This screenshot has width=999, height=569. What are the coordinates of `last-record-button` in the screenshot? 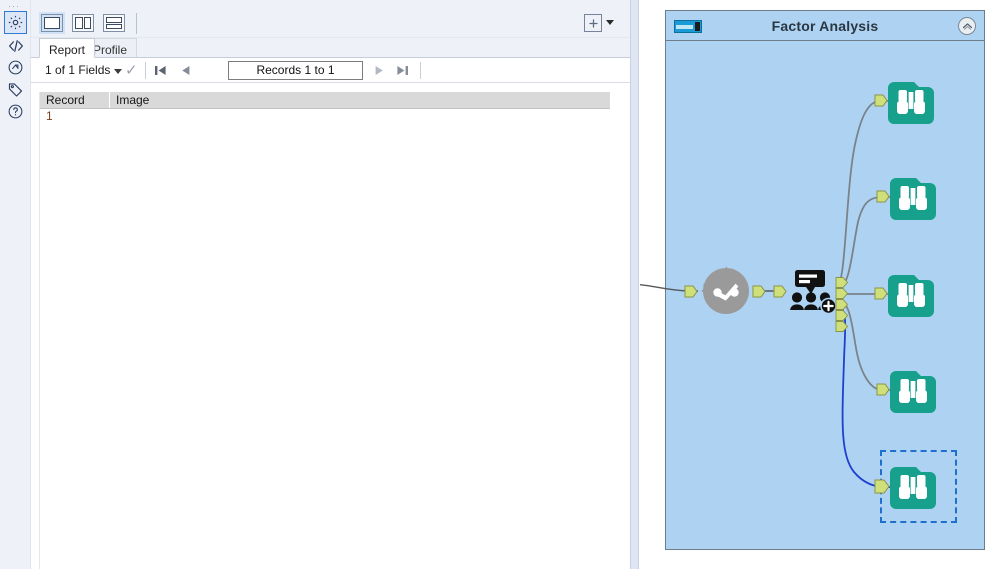 It's located at (402, 70).